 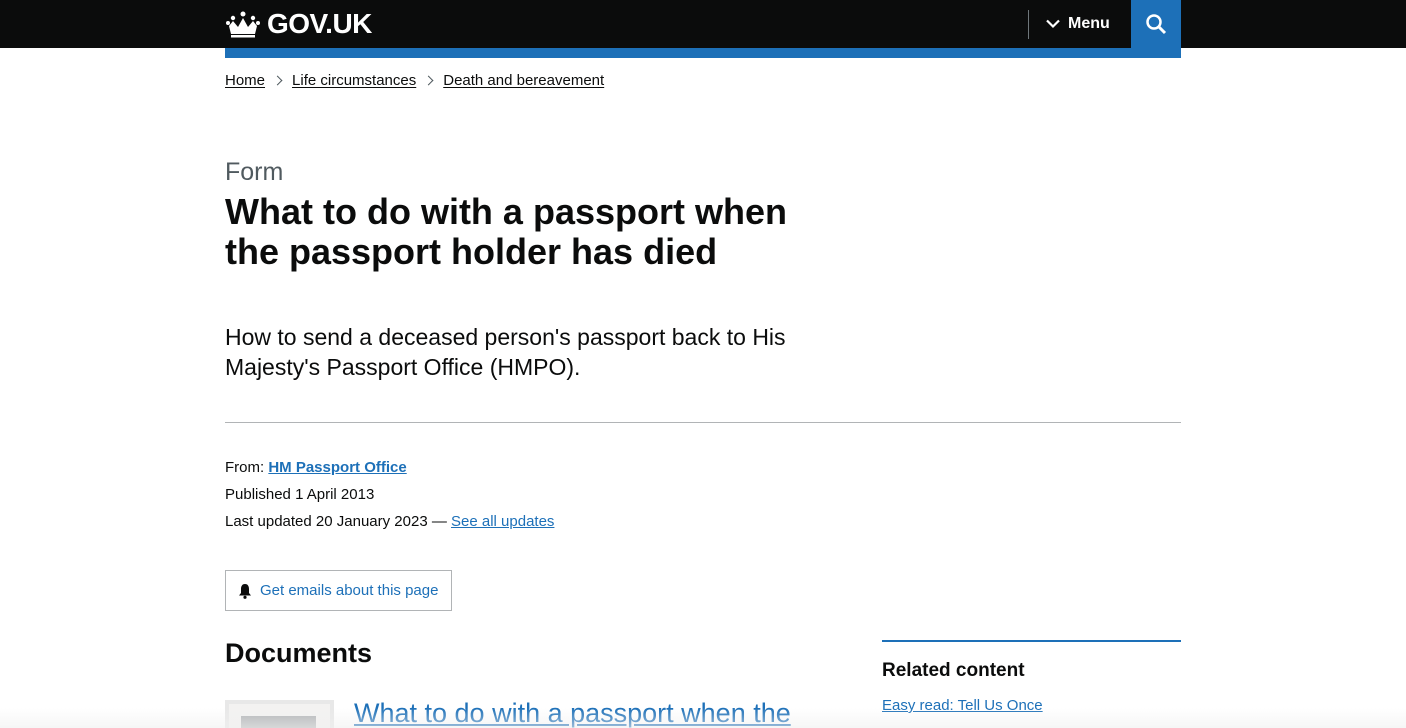 I want to click on from-org-link: HM Passport Office, so click(x=337, y=467).